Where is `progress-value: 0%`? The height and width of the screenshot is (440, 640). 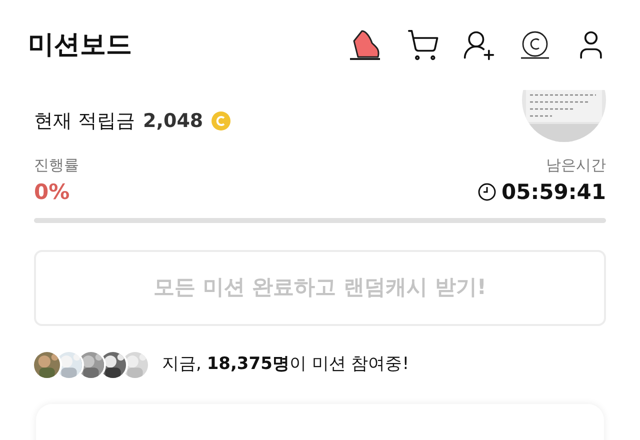 progress-value: 0% is located at coordinates (52, 192).